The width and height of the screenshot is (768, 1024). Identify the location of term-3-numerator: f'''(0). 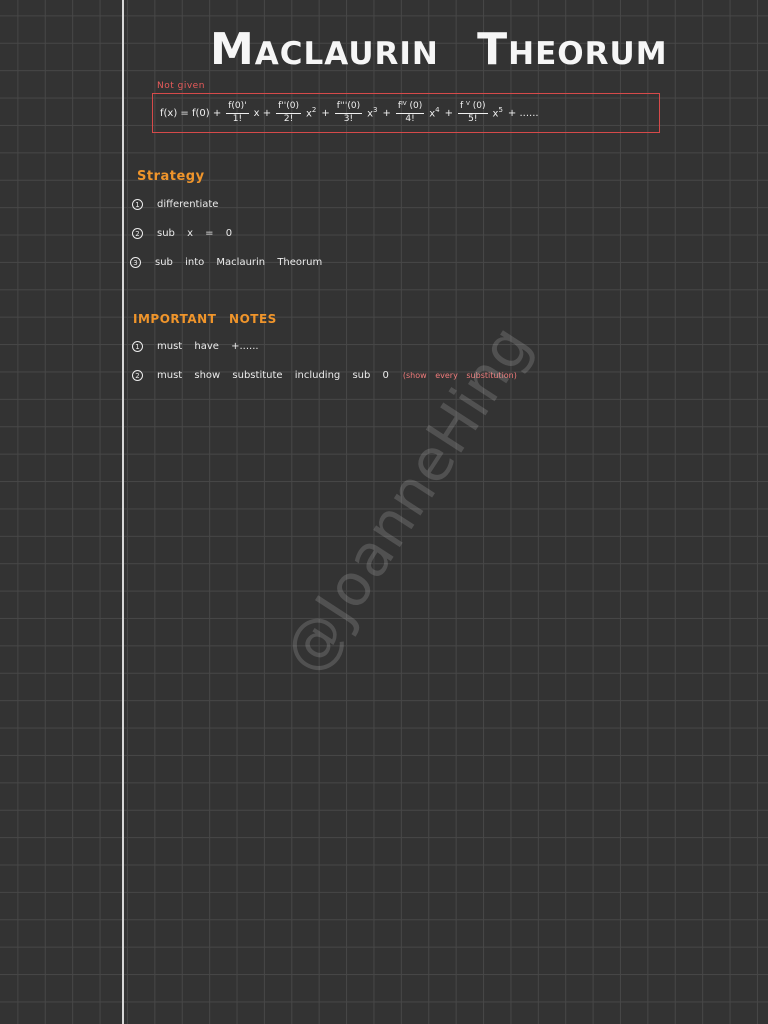
(348, 107).